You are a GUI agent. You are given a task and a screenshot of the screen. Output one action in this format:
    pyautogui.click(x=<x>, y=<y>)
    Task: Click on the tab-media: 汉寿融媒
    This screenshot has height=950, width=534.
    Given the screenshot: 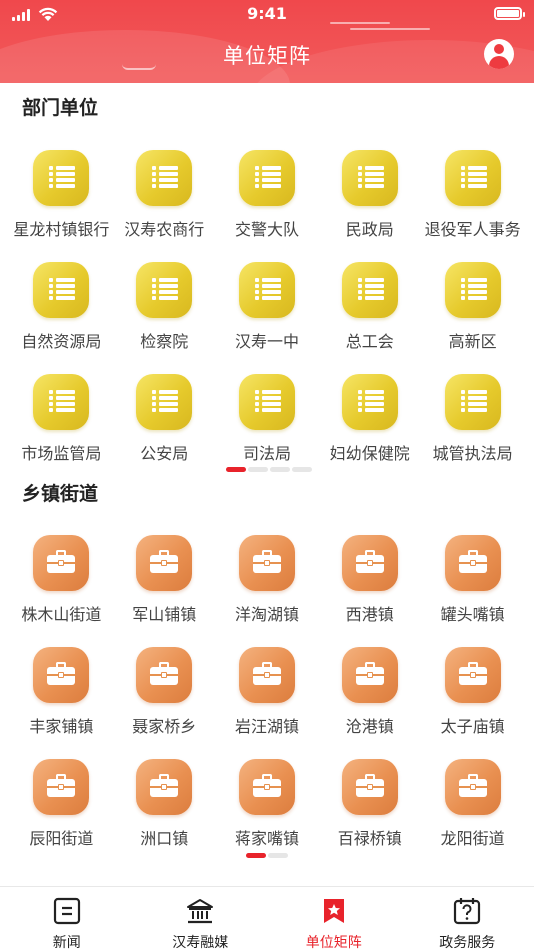 What is the action you would take?
    pyautogui.click(x=201, y=918)
    